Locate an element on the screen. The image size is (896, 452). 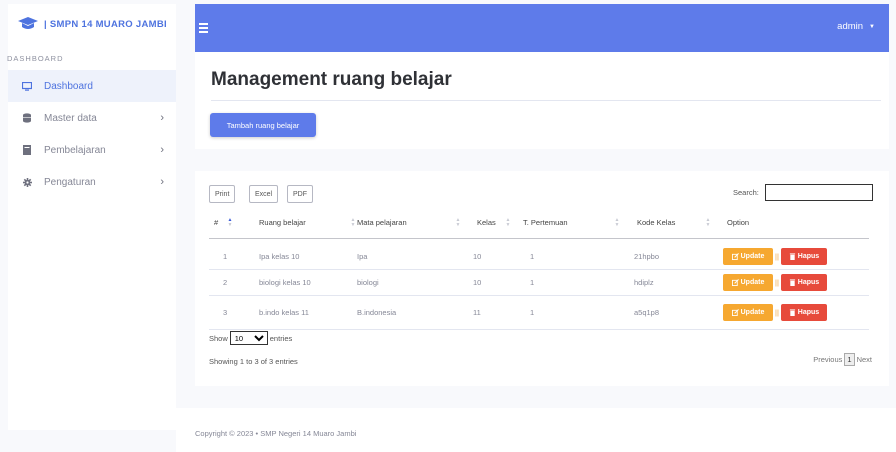
user-name: admin is located at coordinates (850, 26).